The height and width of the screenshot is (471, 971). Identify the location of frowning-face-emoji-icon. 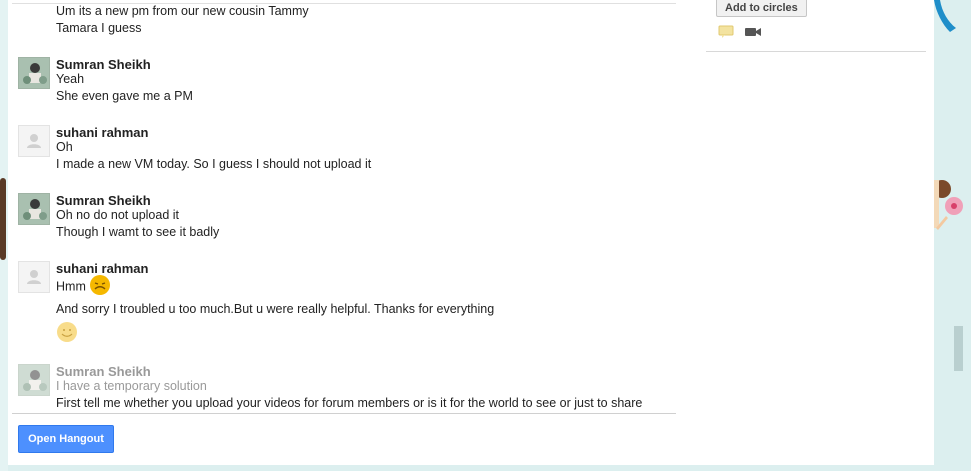
(100, 285).